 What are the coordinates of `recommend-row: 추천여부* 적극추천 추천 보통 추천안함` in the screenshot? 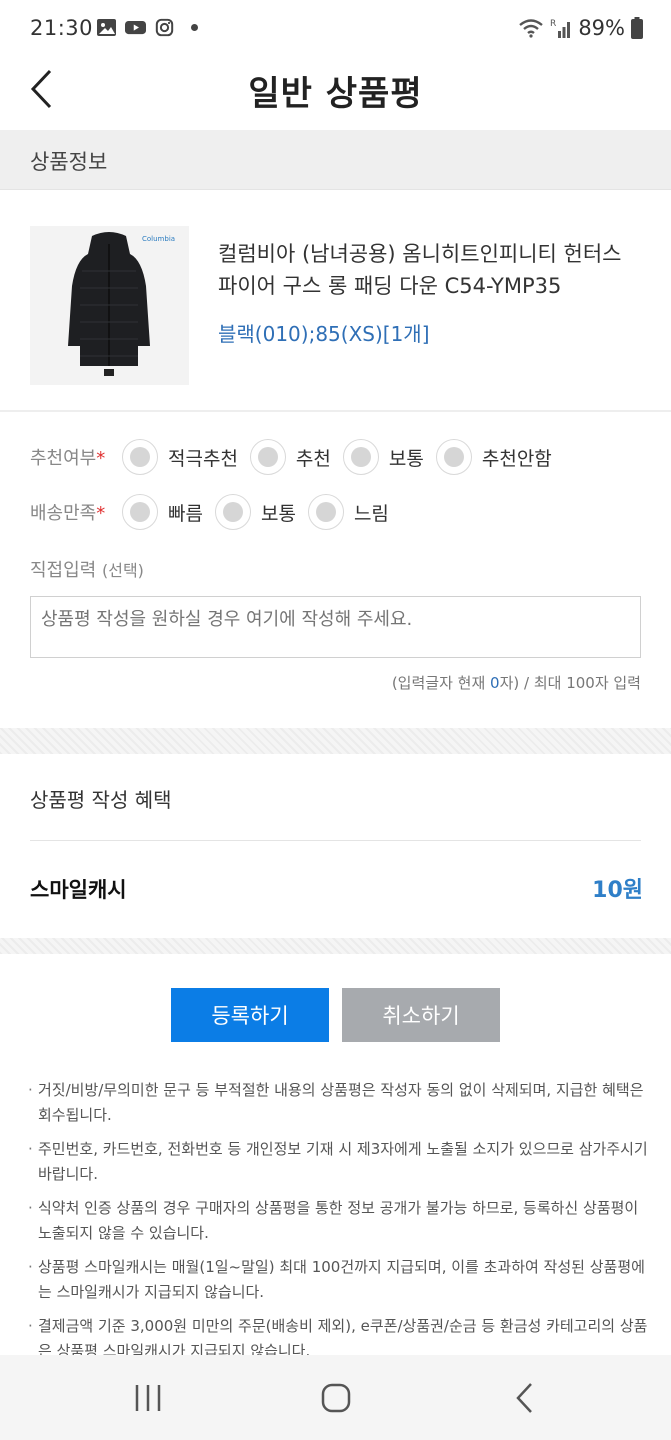 It's located at (297, 457).